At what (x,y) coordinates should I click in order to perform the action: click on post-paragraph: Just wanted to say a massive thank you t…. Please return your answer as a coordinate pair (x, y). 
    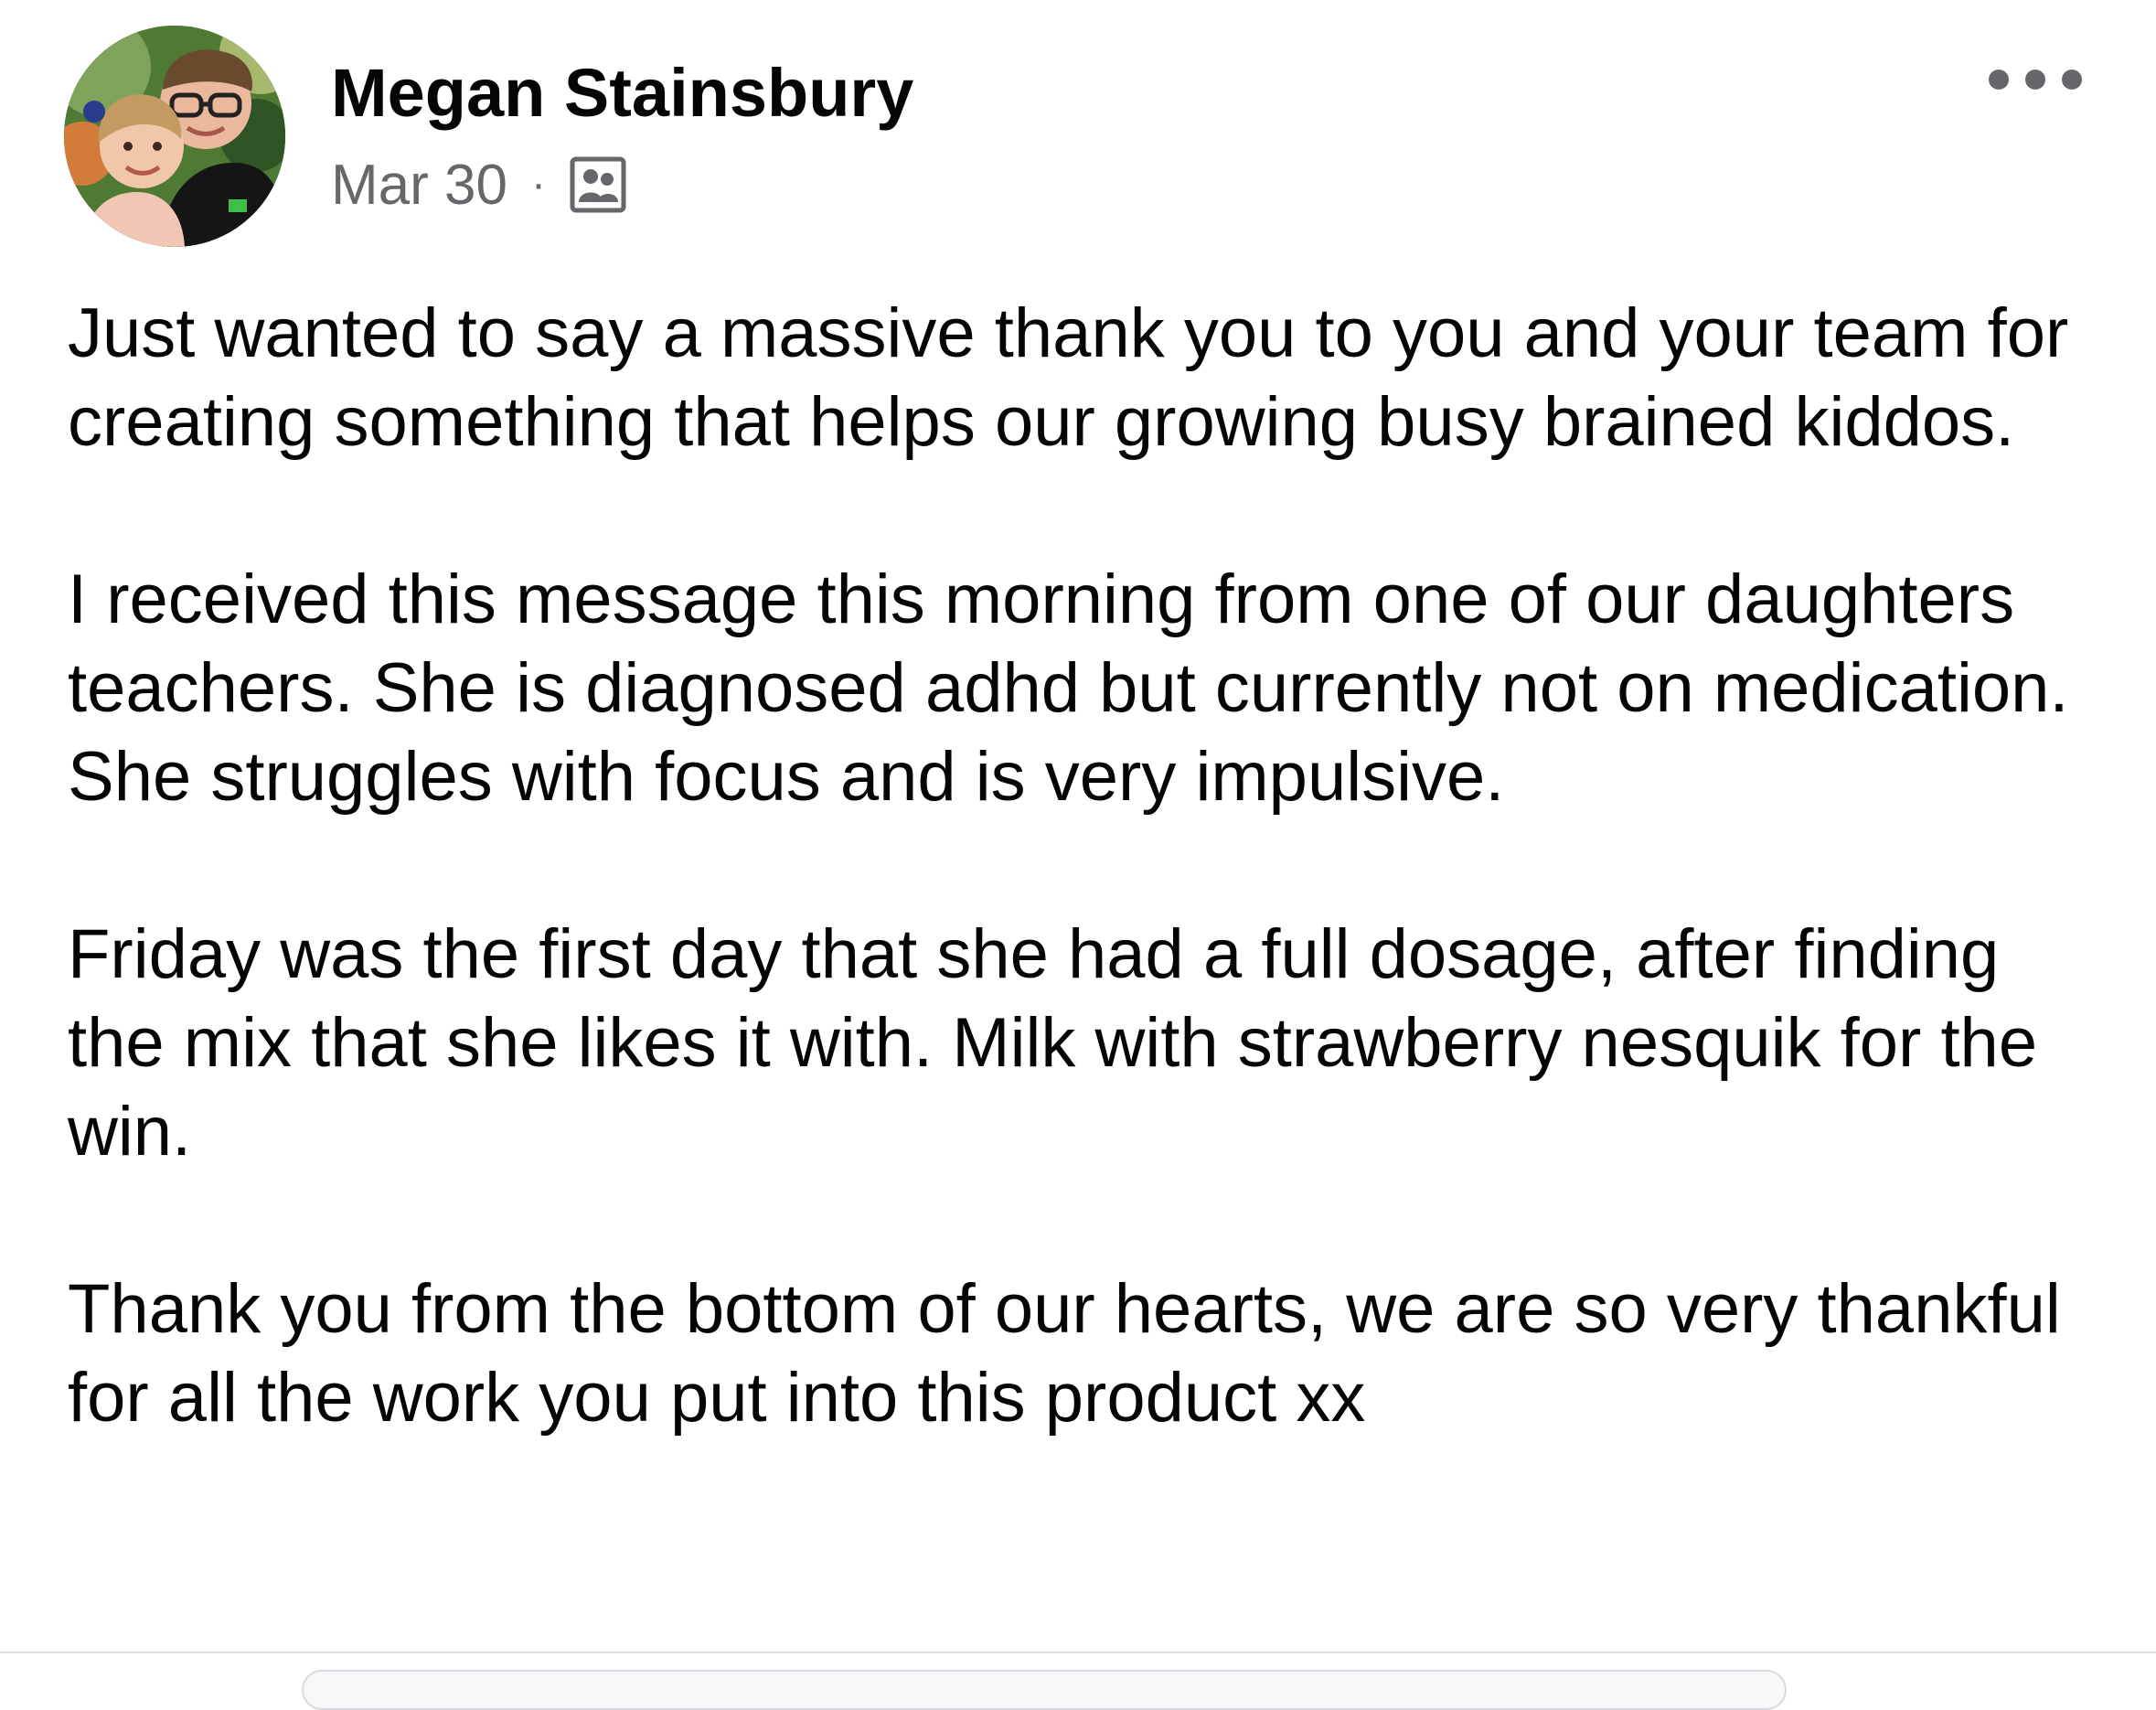
    Looking at the image, I should click on (1068, 377).